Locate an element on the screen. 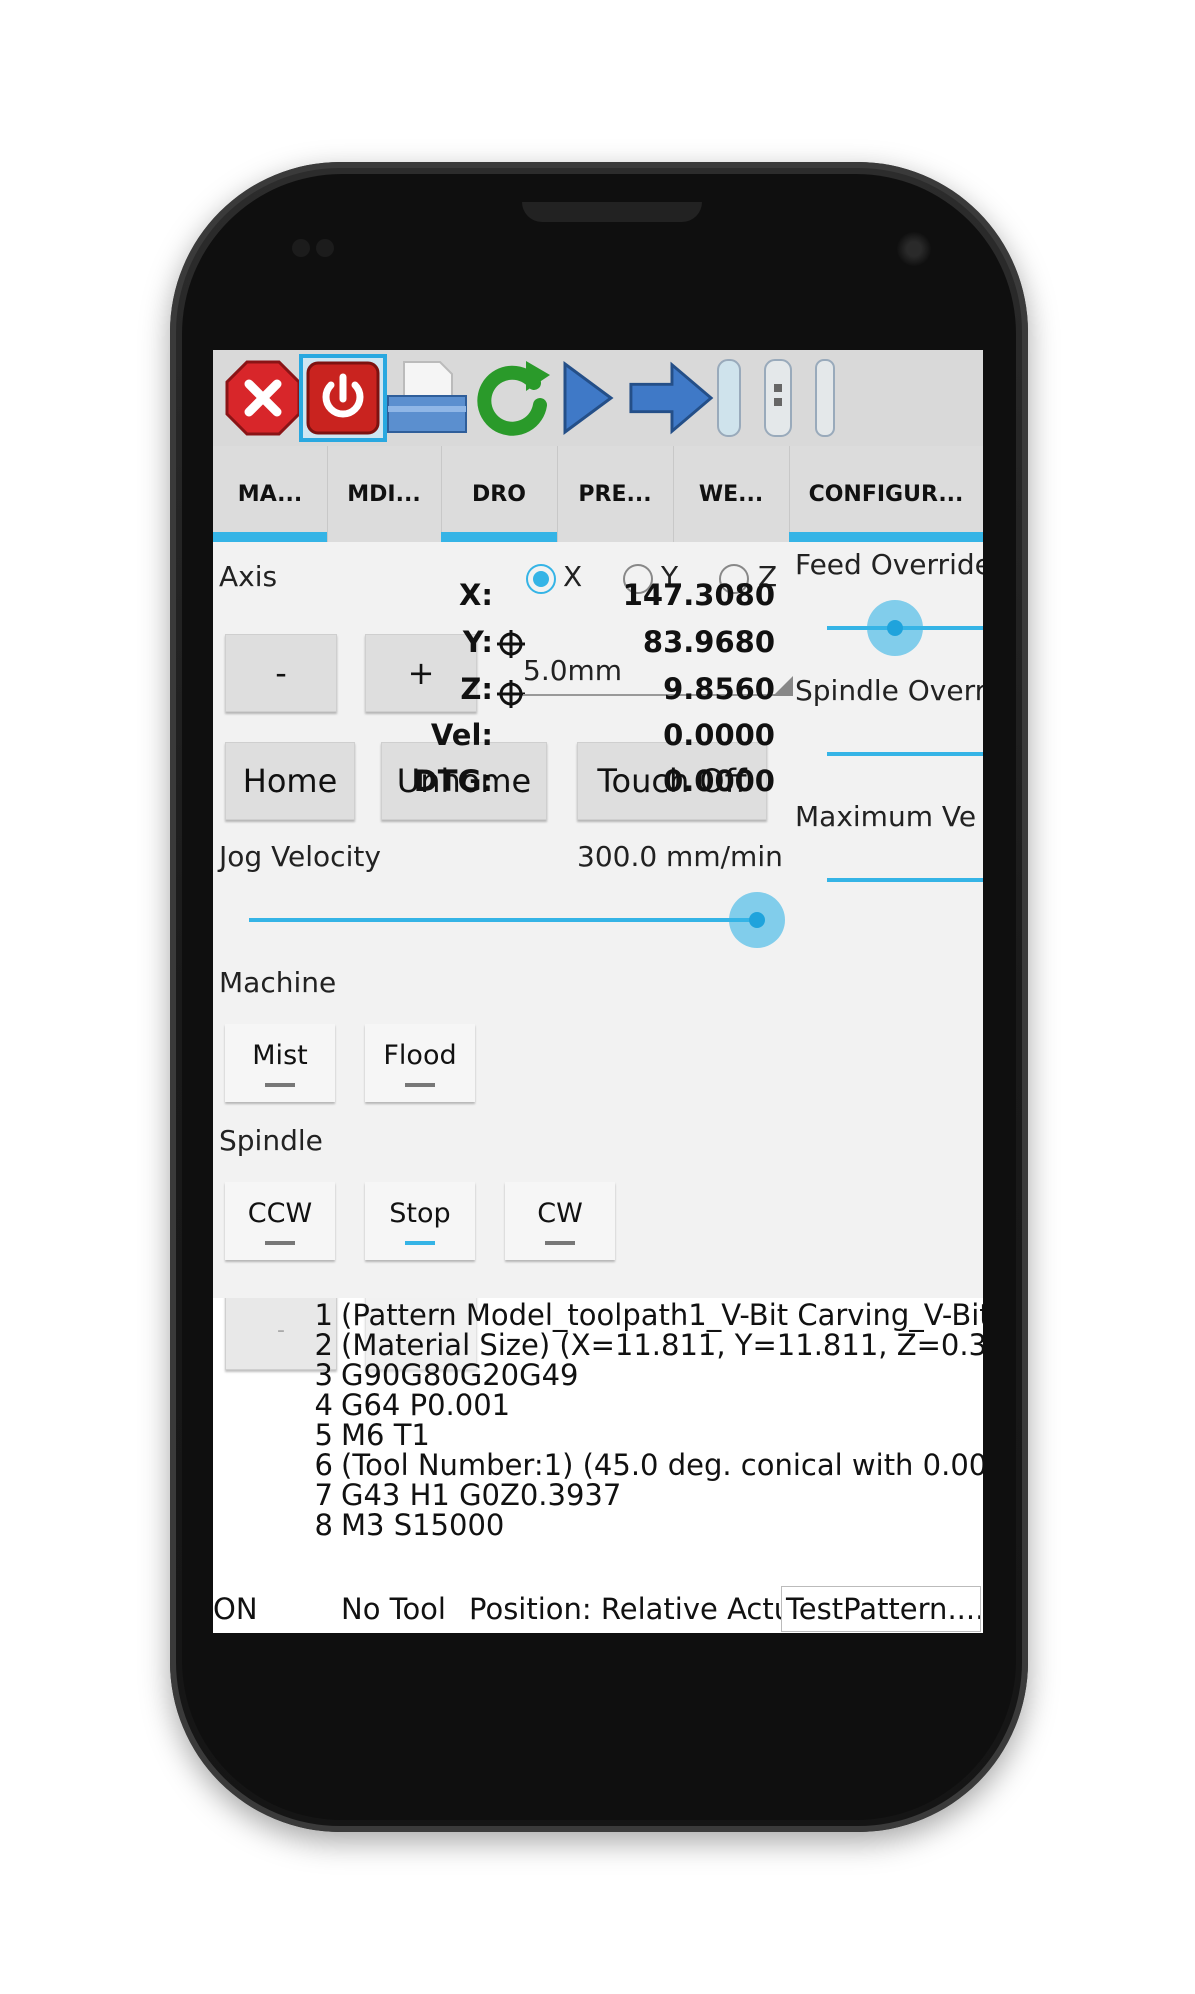 This screenshot has width=1195, height=1994. spindle-ccw-toggle: CCW is located at coordinates (280, 1221).